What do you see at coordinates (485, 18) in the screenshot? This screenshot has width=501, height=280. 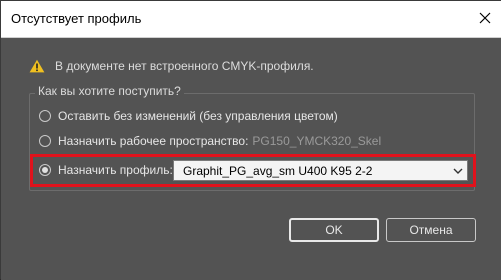 I see `close-icon` at bounding box center [485, 18].